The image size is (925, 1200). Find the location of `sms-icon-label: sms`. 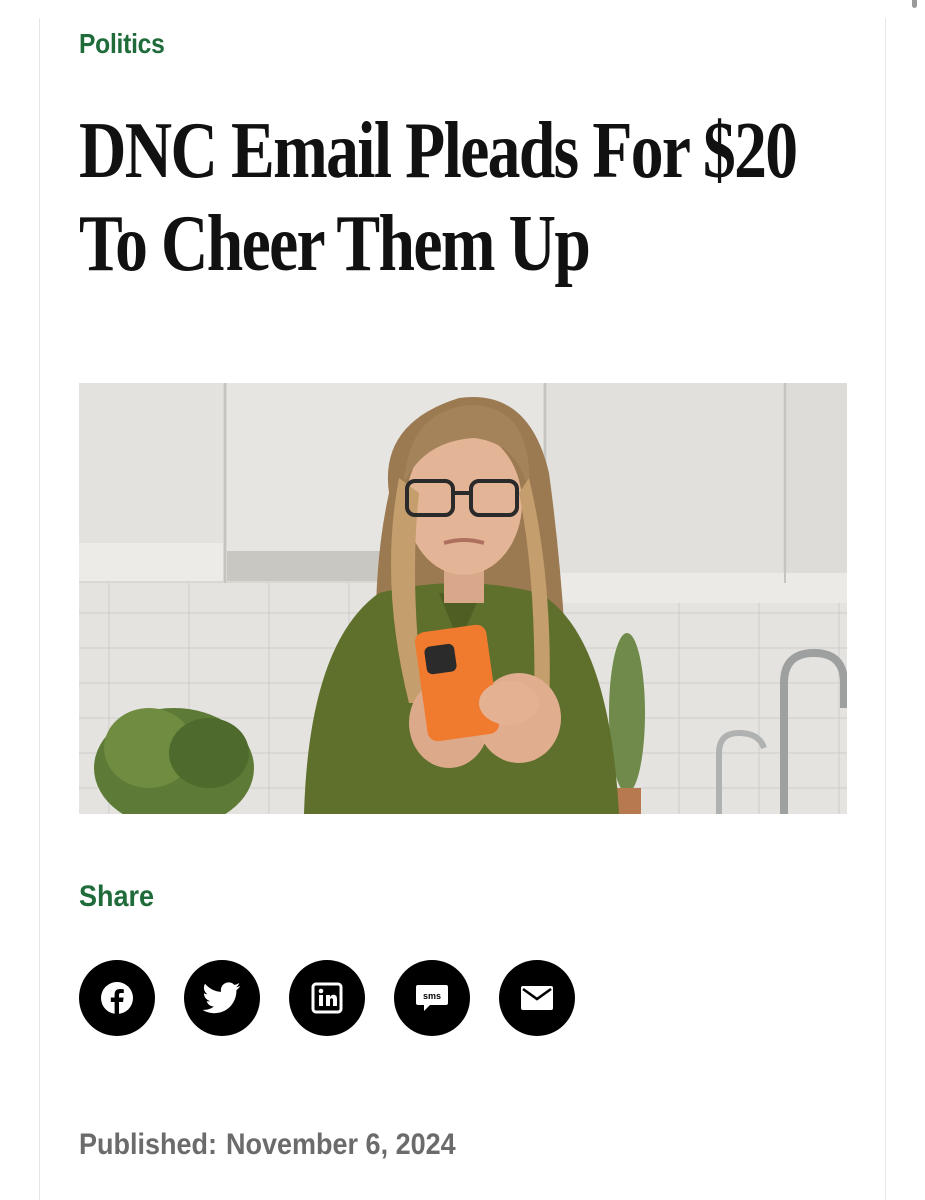

sms-icon-label: sms is located at coordinates (432, 996).